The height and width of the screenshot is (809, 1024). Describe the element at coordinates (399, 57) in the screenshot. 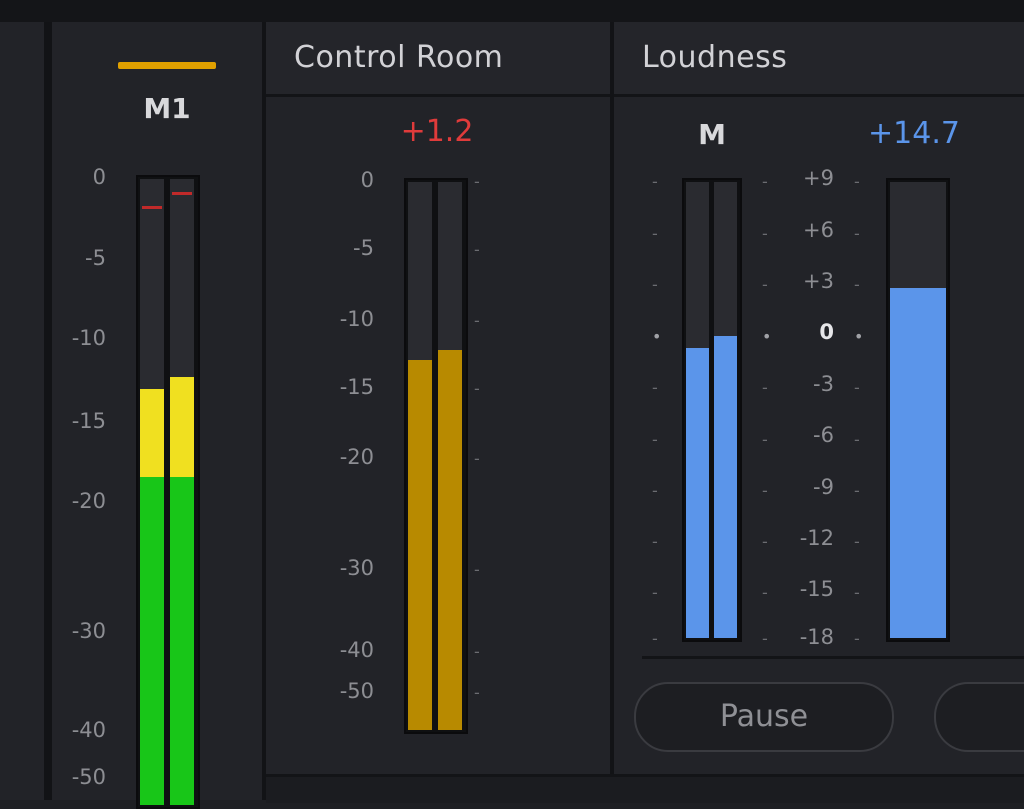

I see `control-room-title: Control Room` at that location.